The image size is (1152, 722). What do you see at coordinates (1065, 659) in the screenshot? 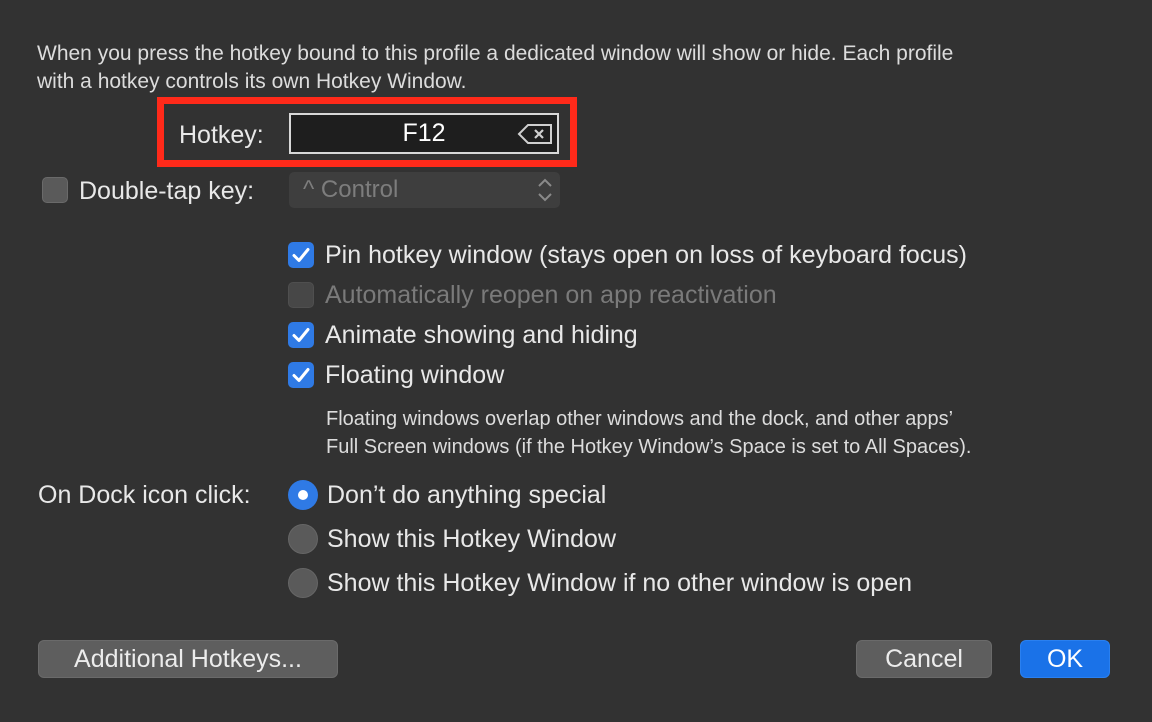
I see `ok-button: OK` at bounding box center [1065, 659].